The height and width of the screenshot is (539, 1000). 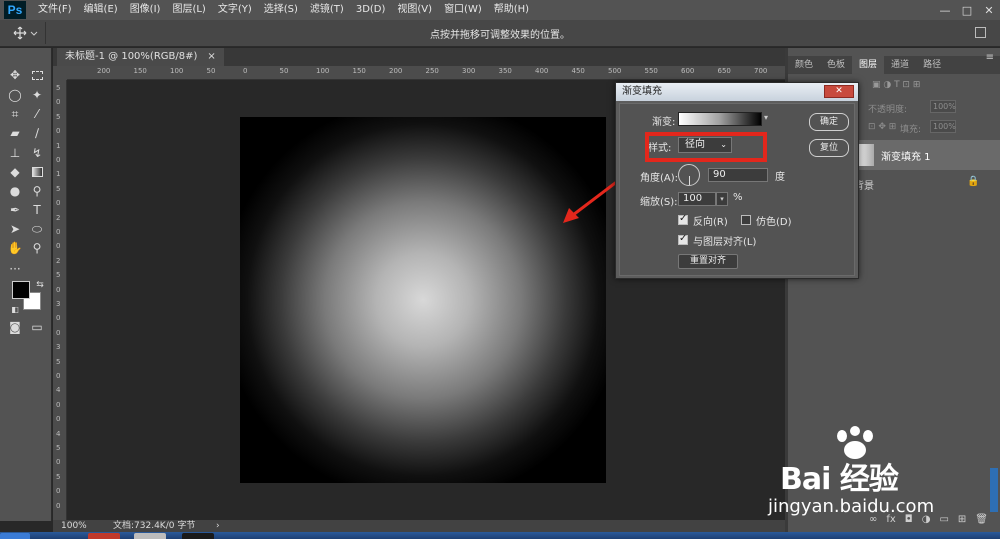 I want to click on gradient-tool-icon, so click(x=37, y=172).